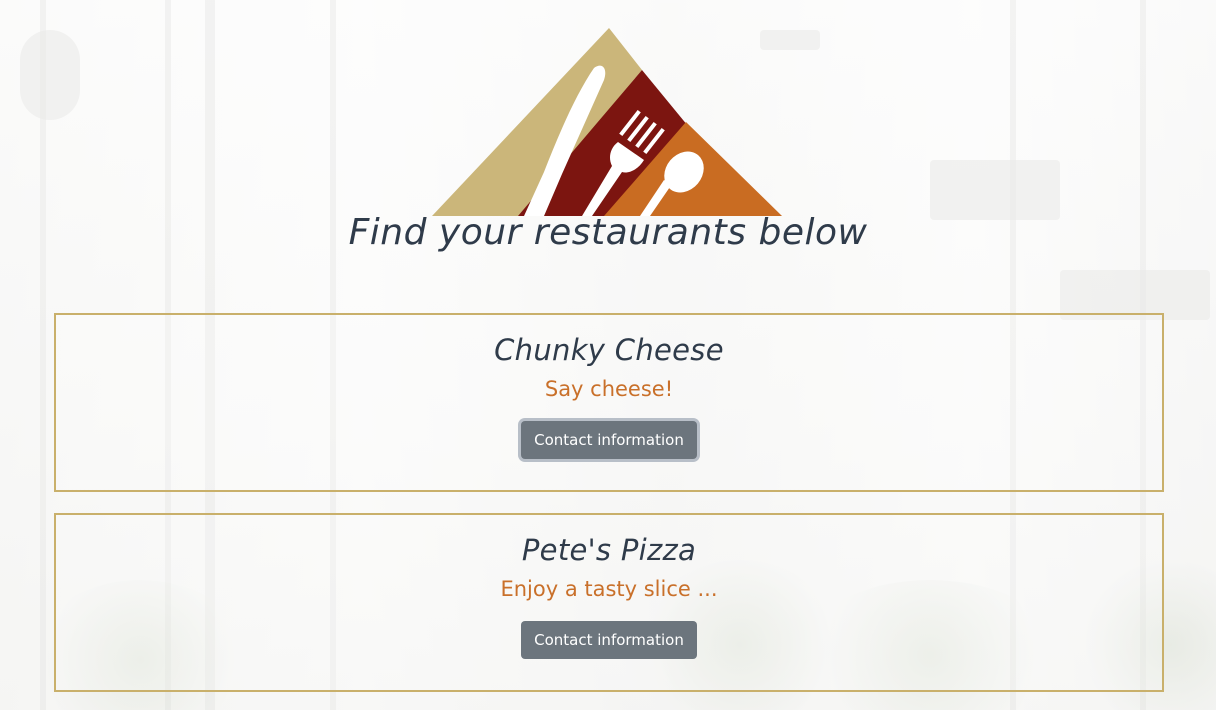 The width and height of the screenshot is (1216, 710). I want to click on page-title: Find your restaurants below, so click(608, 232).